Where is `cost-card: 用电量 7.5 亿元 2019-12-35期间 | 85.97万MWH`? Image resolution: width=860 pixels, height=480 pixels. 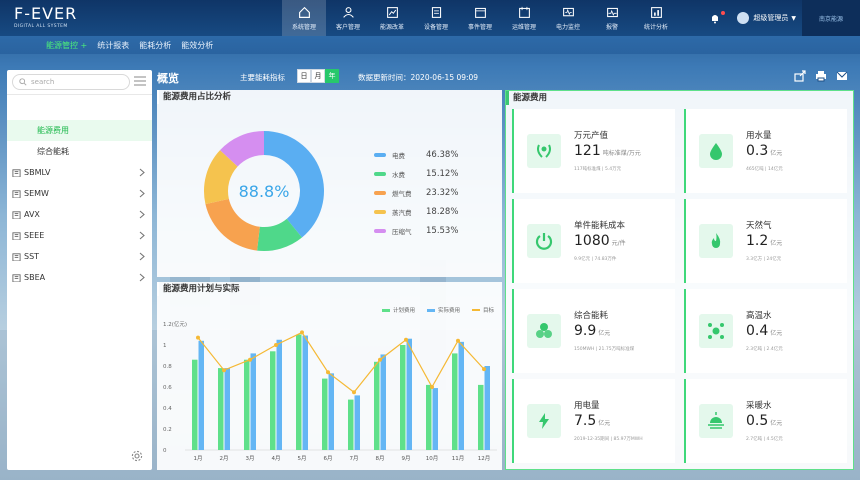
cost-card: 用电量 7.5 亿元 2019-12-35期间 | 85.97万MWH is located at coordinates (593, 421).